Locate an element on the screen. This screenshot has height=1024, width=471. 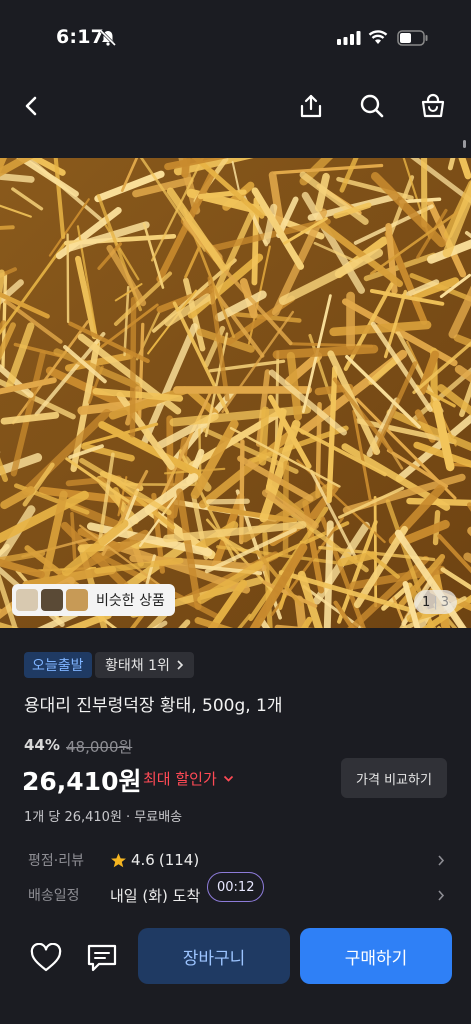
buy-now-button: 구매하기 is located at coordinates (376, 956).